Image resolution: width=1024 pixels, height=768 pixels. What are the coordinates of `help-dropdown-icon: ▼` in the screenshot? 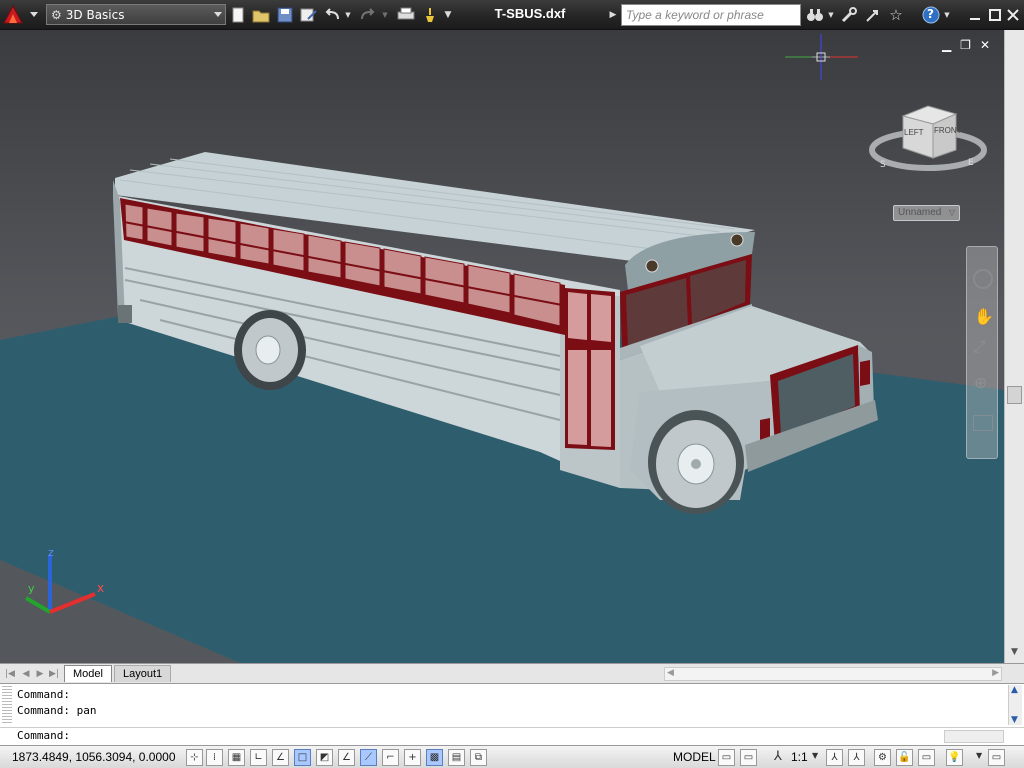 It's located at (947, 15).